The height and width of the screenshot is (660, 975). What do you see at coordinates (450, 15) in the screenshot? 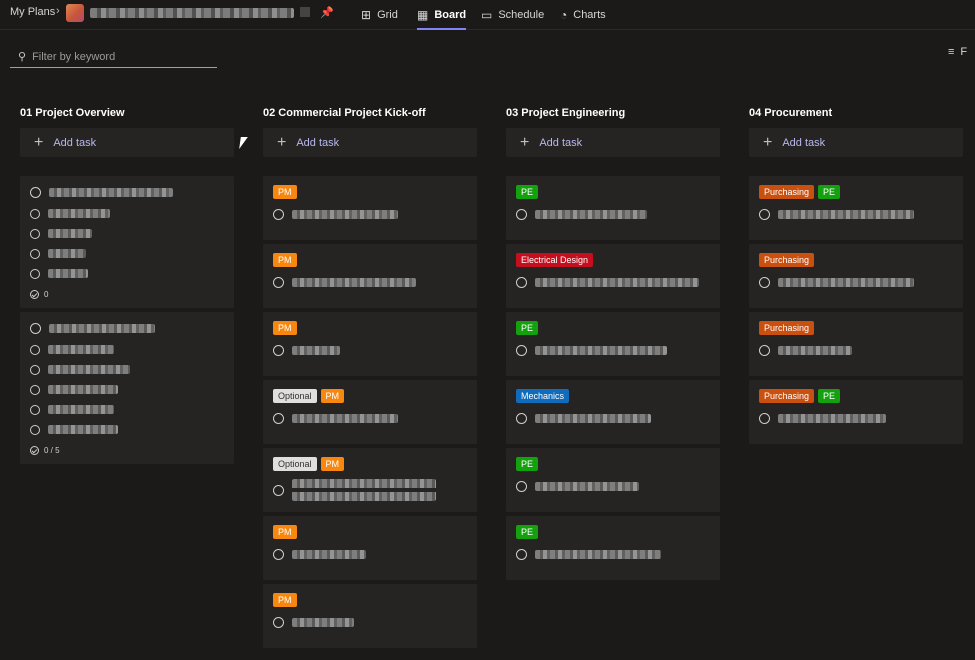
I see `tab-label: Board` at bounding box center [450, 15].